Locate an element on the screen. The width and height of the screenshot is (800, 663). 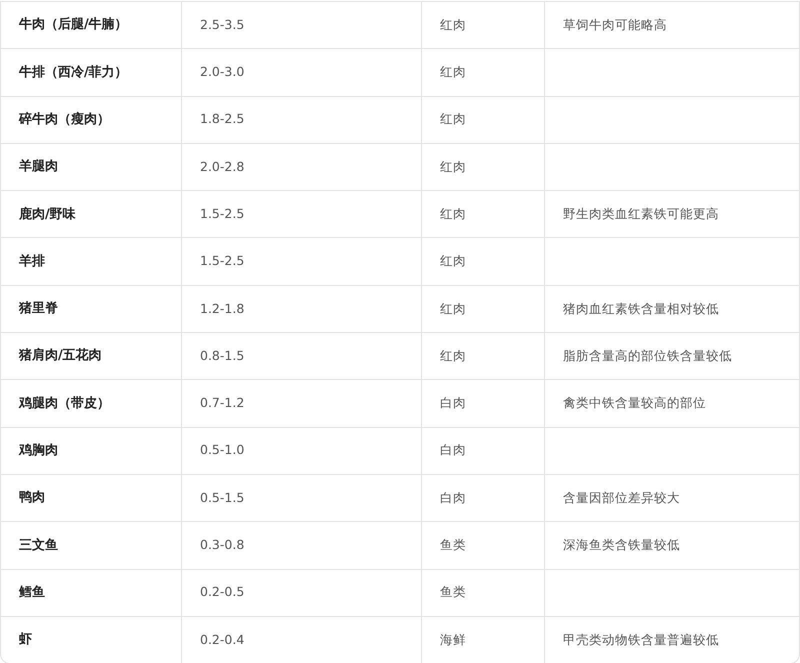
table-cell: 猪里脊 is located at coordinates (38, 308).